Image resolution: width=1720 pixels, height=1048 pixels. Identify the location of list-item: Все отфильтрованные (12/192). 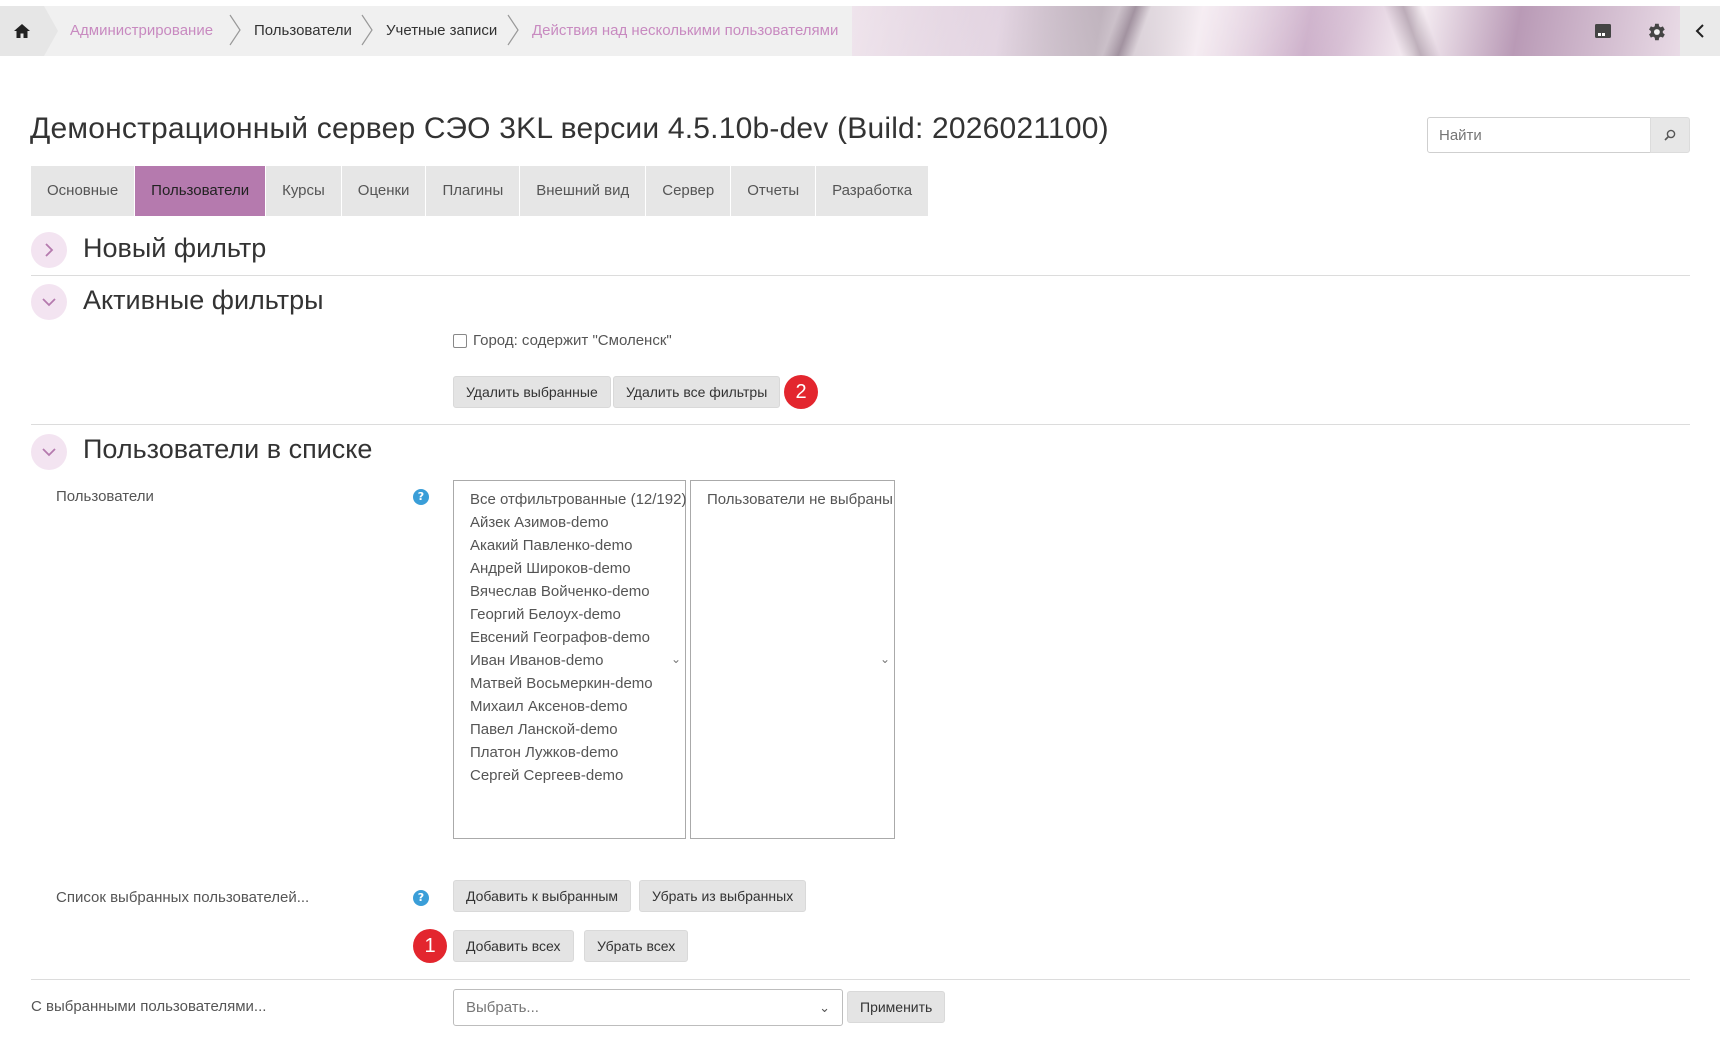
(570, 499).